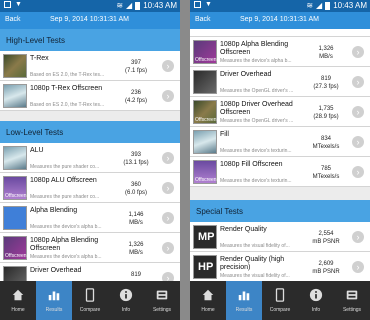 The image size is (370, 320). Describe the element at coordinates (135, 193) in the screenshot. I see `test-score-unit: (6.0 fps)` at that location.